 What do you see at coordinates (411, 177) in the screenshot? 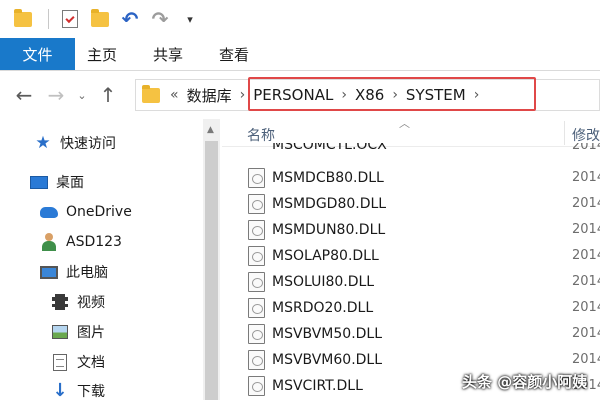
I see `file-row: MSMDCB80.DLL 2014` at bounding box center [411, 177].